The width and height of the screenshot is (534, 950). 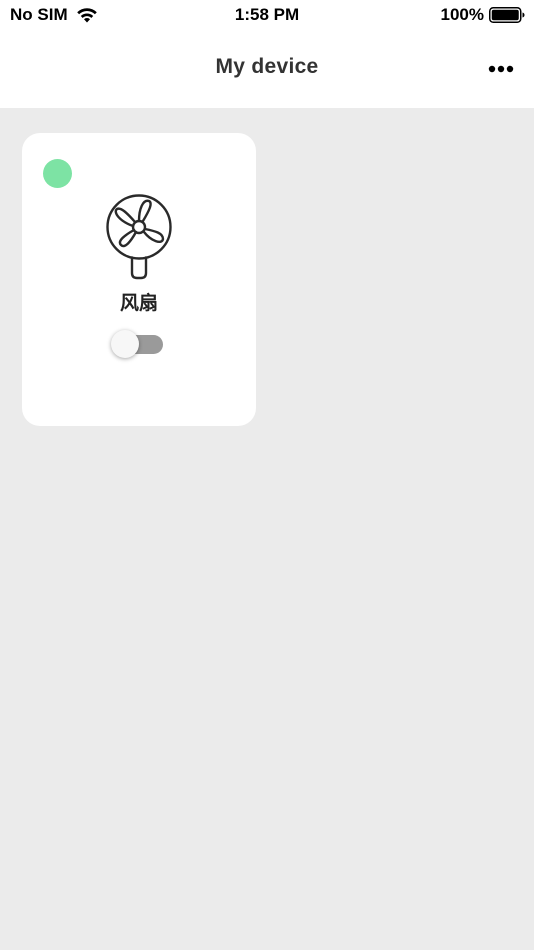 I want to click on device-card-fan: 风扇, so click(x=139, y=279).